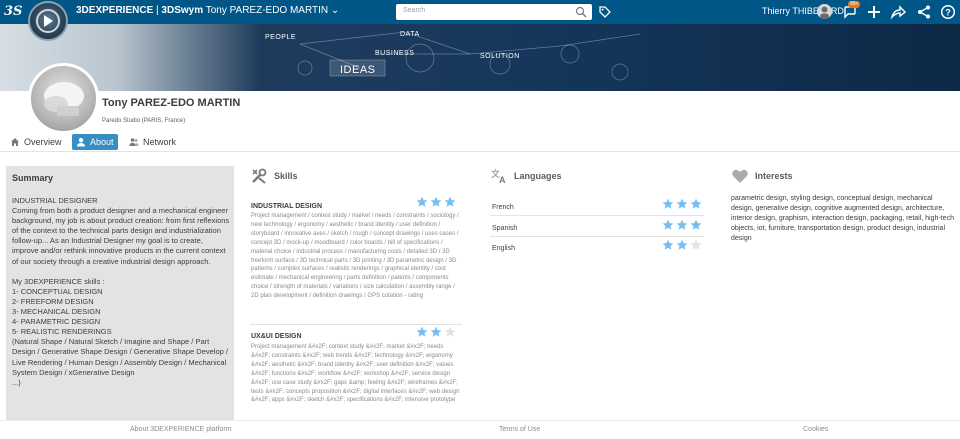 The width and height of the screenshot is (960, 439). Describe the element at coordinates (898, 12) in the screenshot. I see `share-arrow-icon` at that location.